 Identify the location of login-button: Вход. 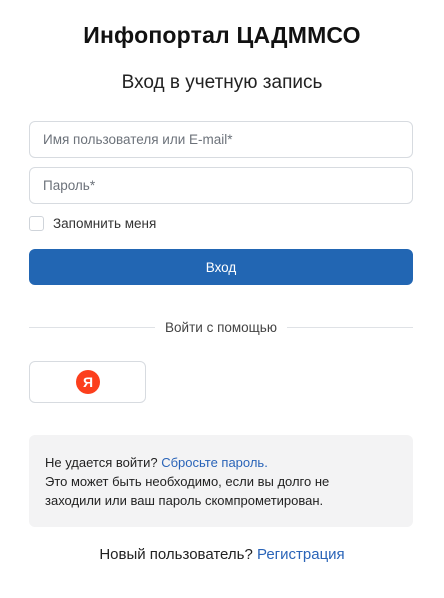
(221, 267).